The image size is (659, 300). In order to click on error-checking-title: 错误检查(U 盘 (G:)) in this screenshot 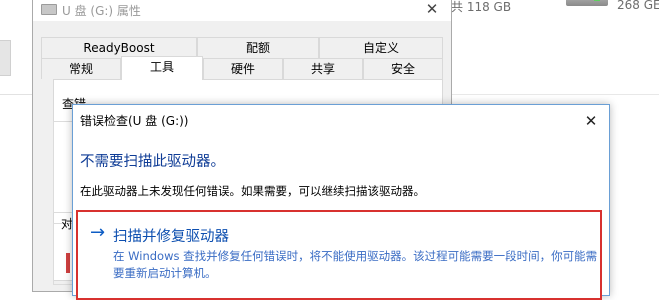, I will do `click(134, 121)`.